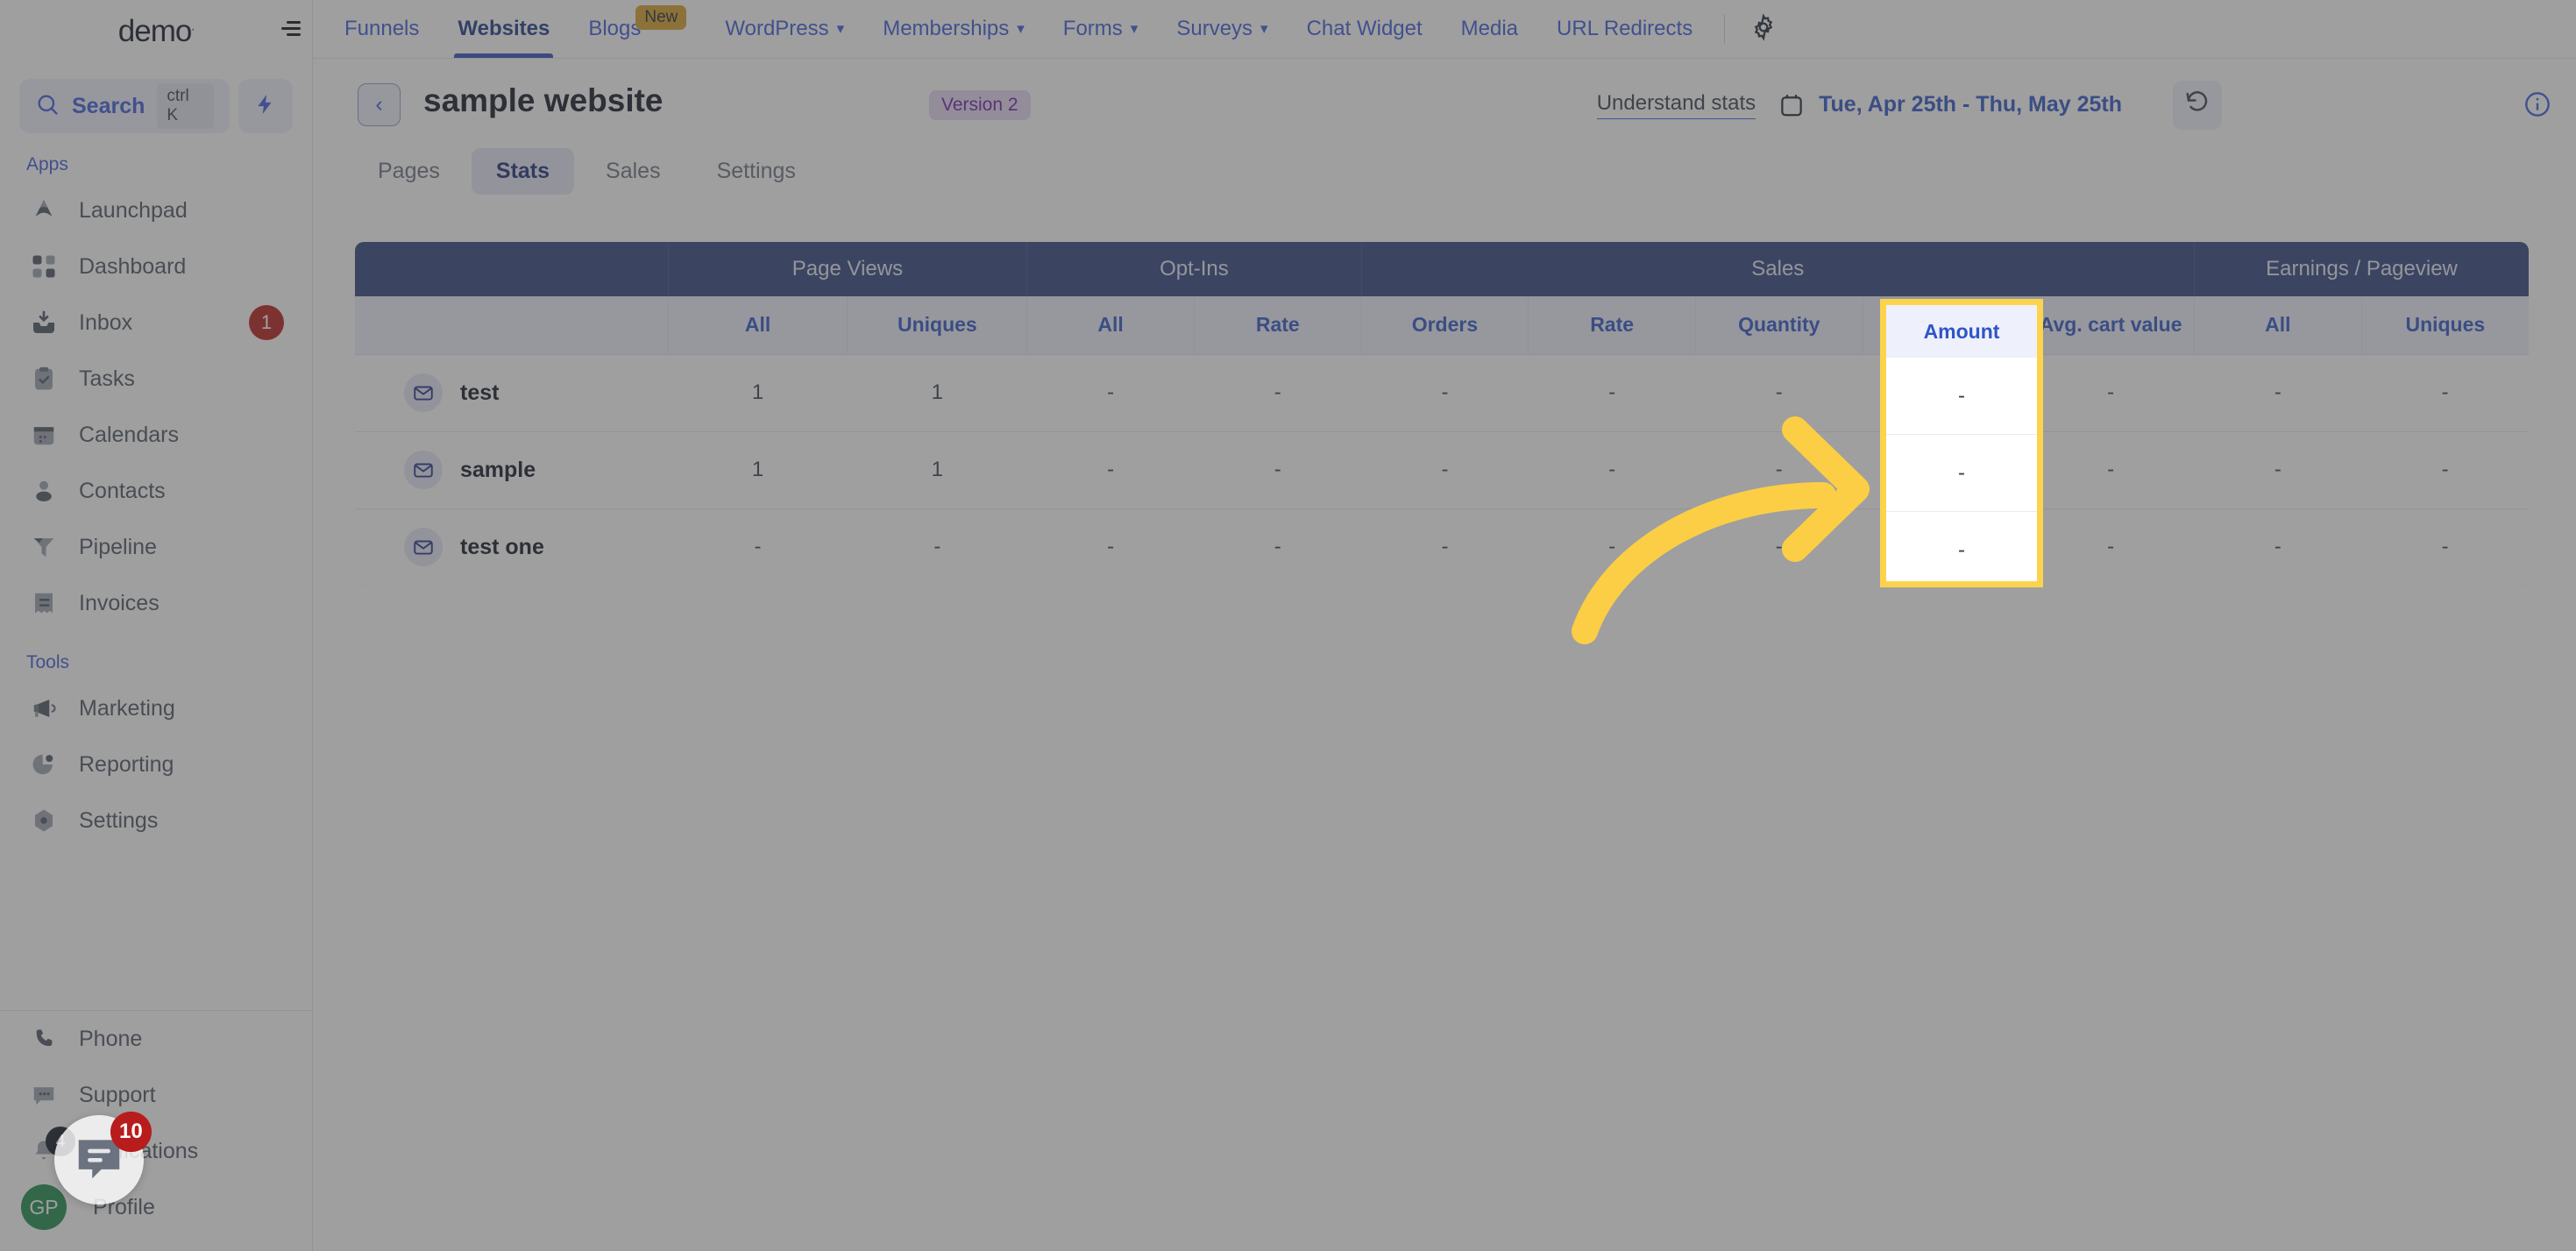  I want to click on sidebar-section-tools-label: Tools, so click(48, 662).